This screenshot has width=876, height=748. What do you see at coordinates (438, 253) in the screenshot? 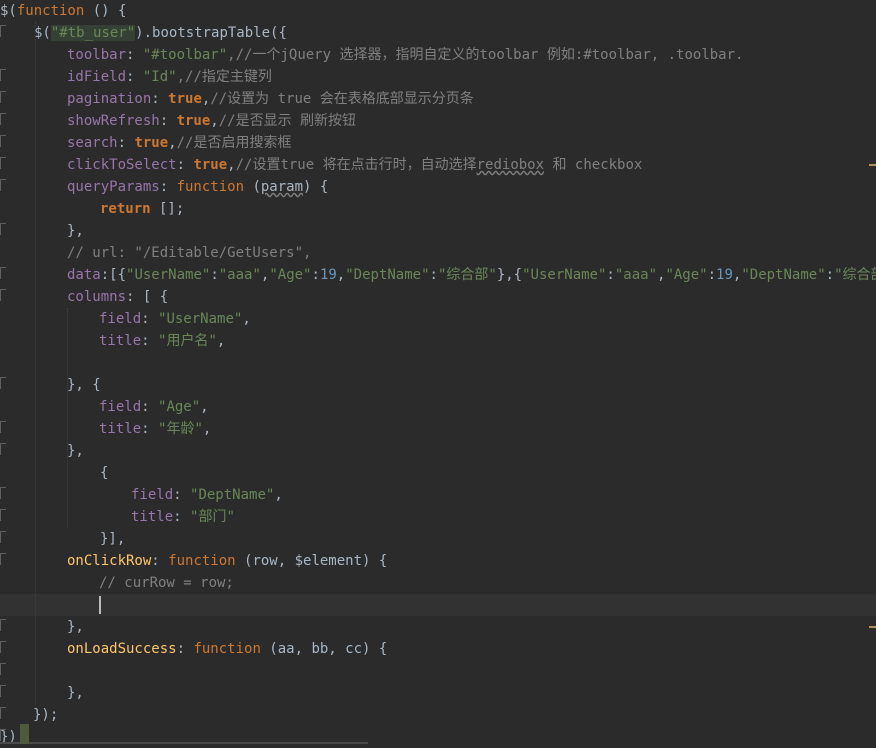
I see `code-line: // url: "/Editable/GetUsers",` at bounding box center [438, 253].